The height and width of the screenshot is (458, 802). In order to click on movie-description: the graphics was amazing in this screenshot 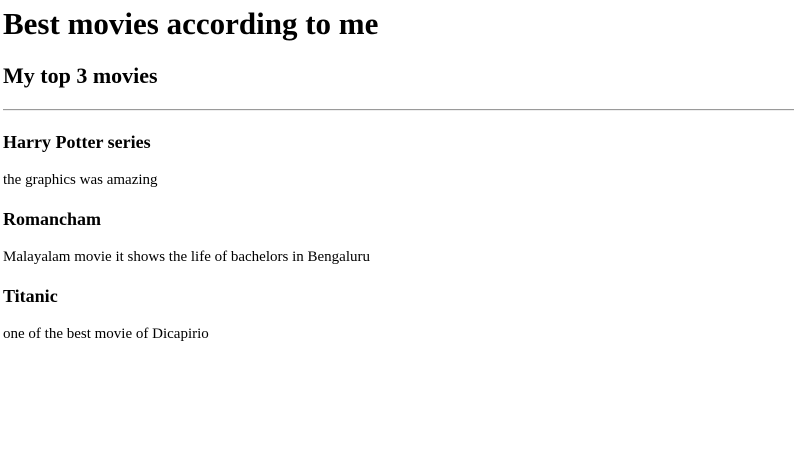, I will do `click(80, 180)`.